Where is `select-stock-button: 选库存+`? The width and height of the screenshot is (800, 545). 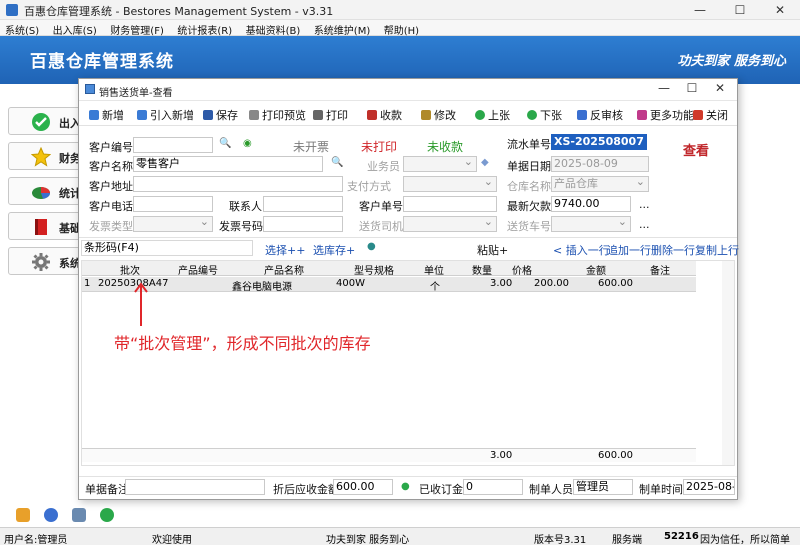 select-stock-button: 选库存+ is located at coordinates (334, 250).